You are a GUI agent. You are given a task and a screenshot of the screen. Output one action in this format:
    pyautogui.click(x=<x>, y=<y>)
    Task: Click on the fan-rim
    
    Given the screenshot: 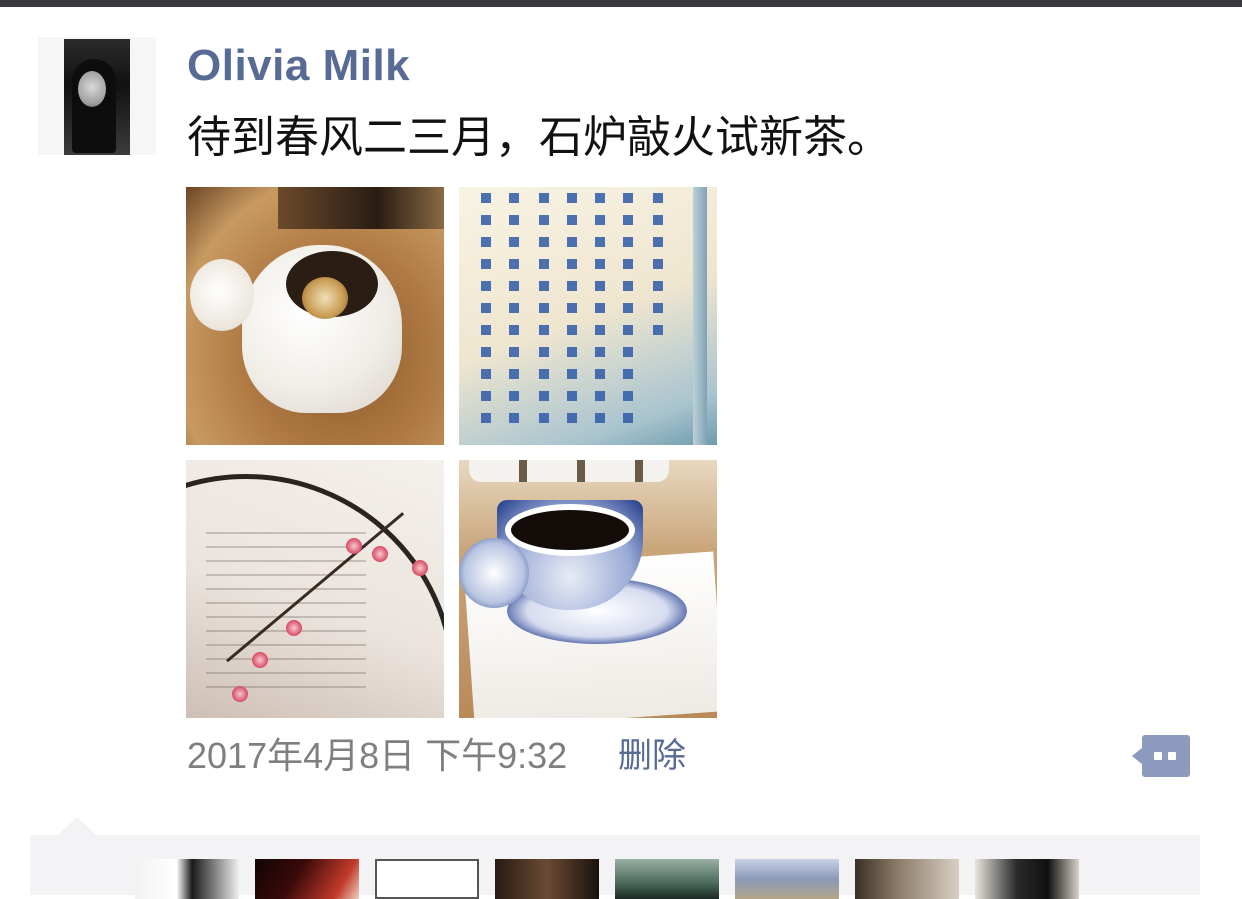 What is the action you would take?
    pyautogui.click(x=315, y=596)
    